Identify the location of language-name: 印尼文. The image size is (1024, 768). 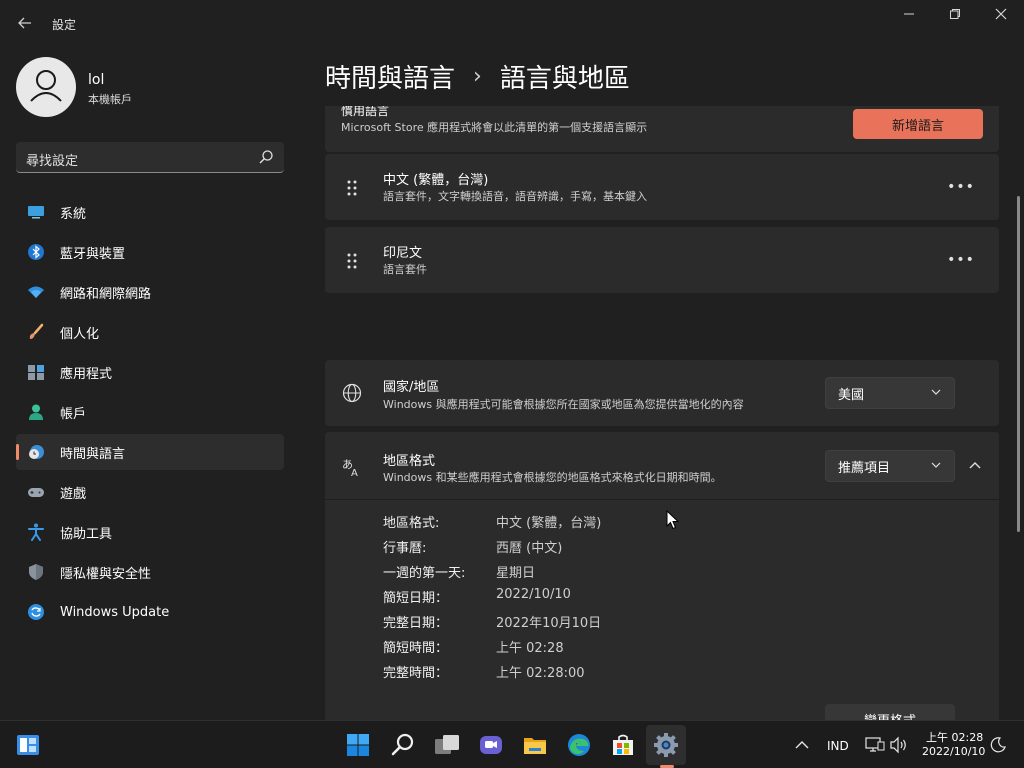
(403, 253).